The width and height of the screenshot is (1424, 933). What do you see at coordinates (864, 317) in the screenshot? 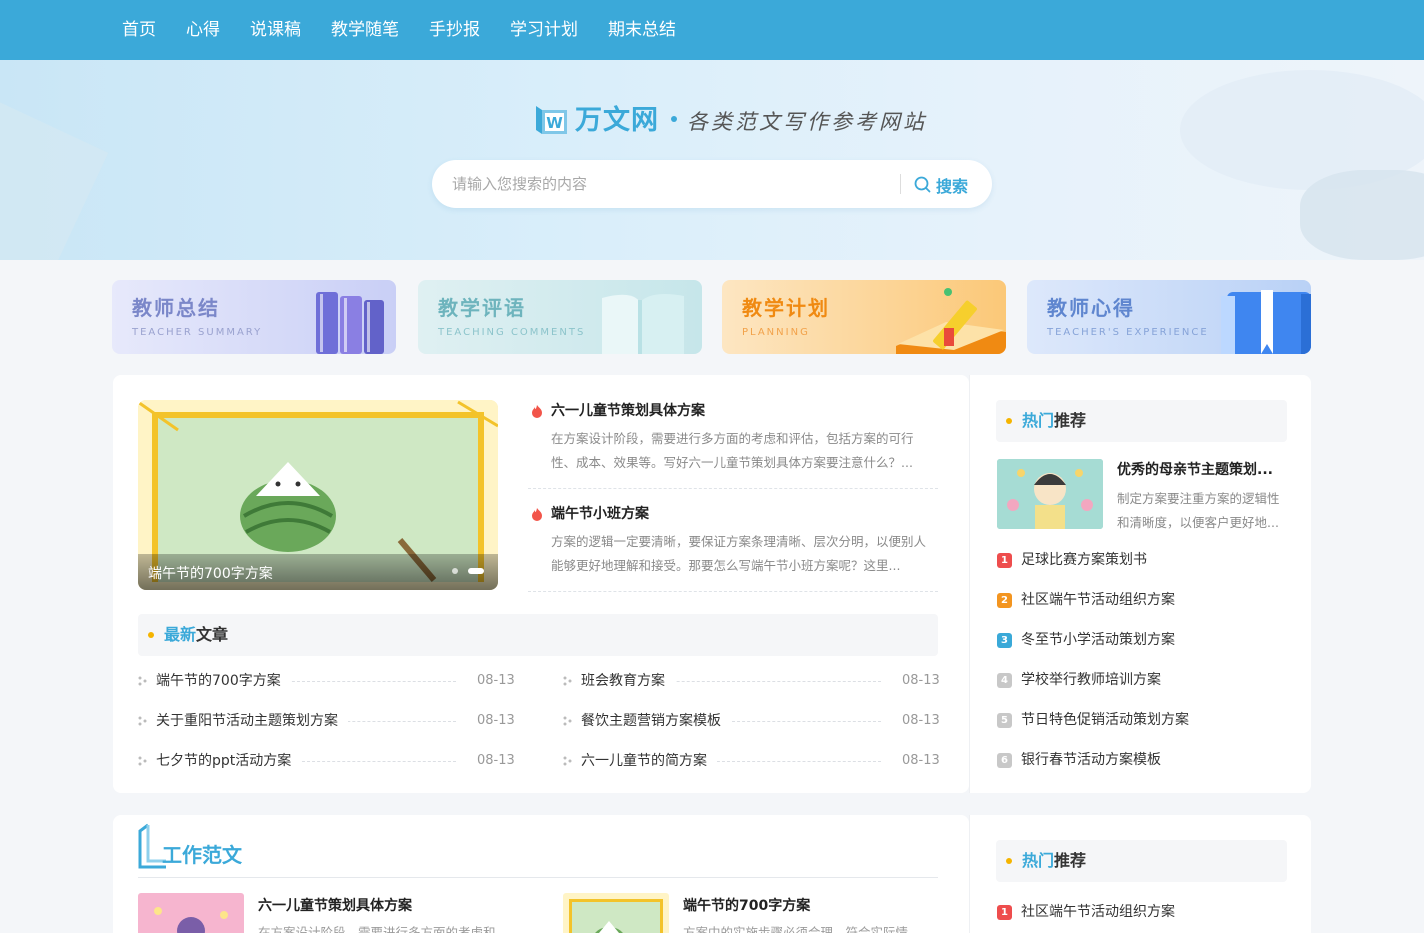
I see `category-card-planning: 教学计划 PLANNING` at bounding box center [864, 317].